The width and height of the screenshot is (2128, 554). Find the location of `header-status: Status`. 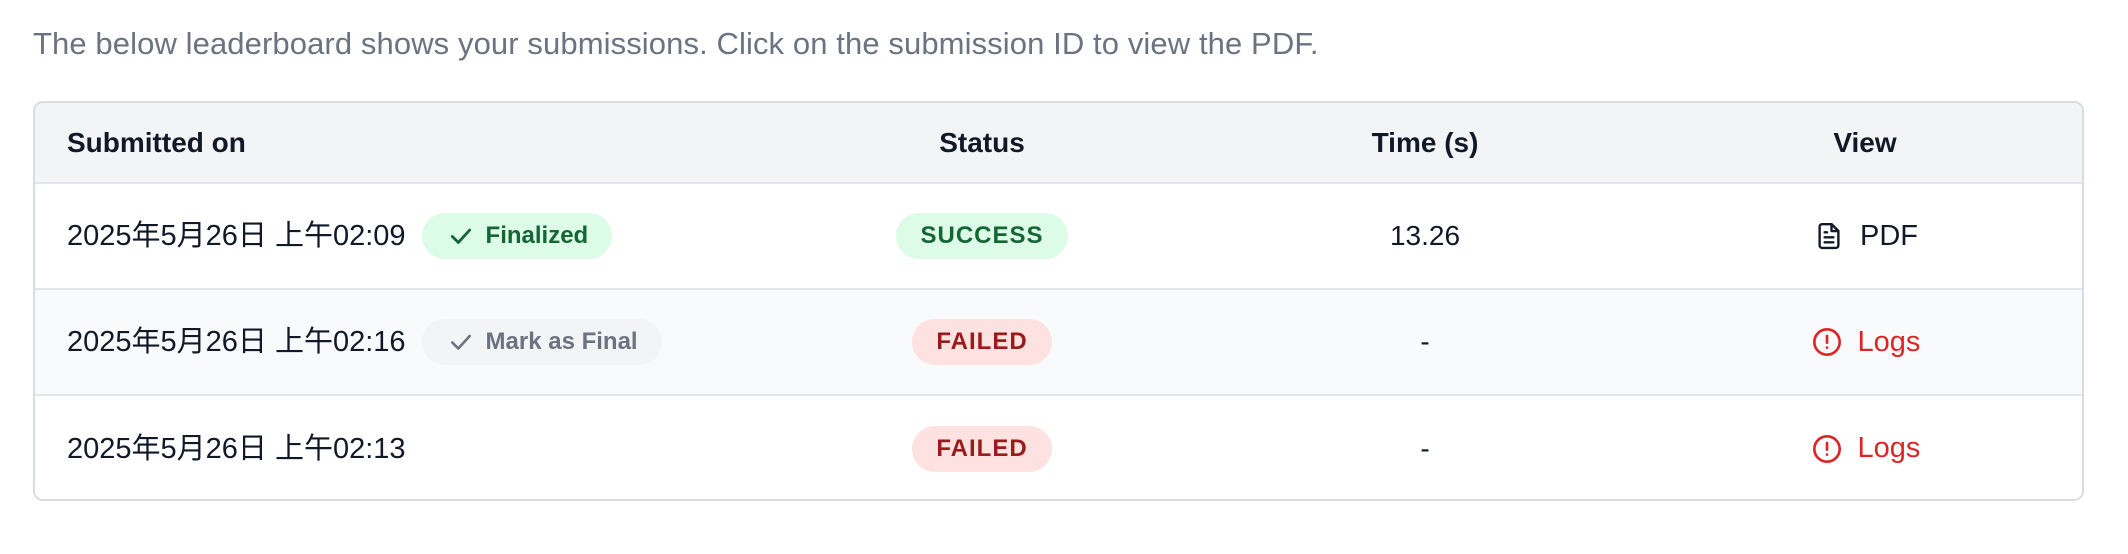

header-status: Status is located at coordinates (982, 142).